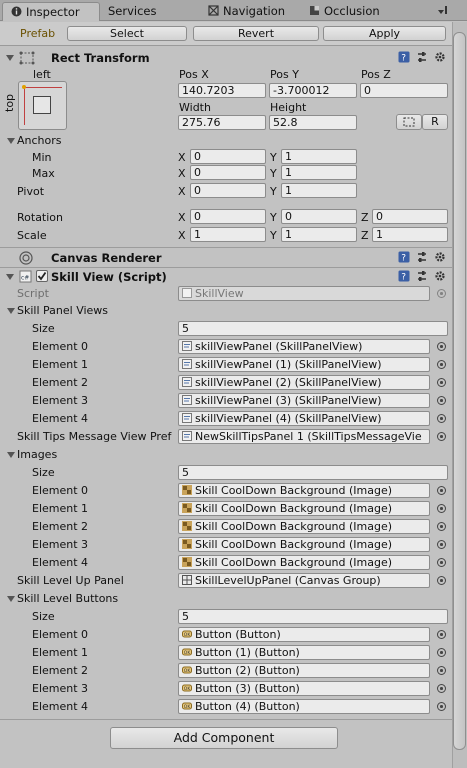 Image resolution: width=467 pixels, height=768 pixels. Describe the element at coordinates (304, 670) in the screenshot. I see `object-reference-field: OK Button (2) (Button)` at that location.